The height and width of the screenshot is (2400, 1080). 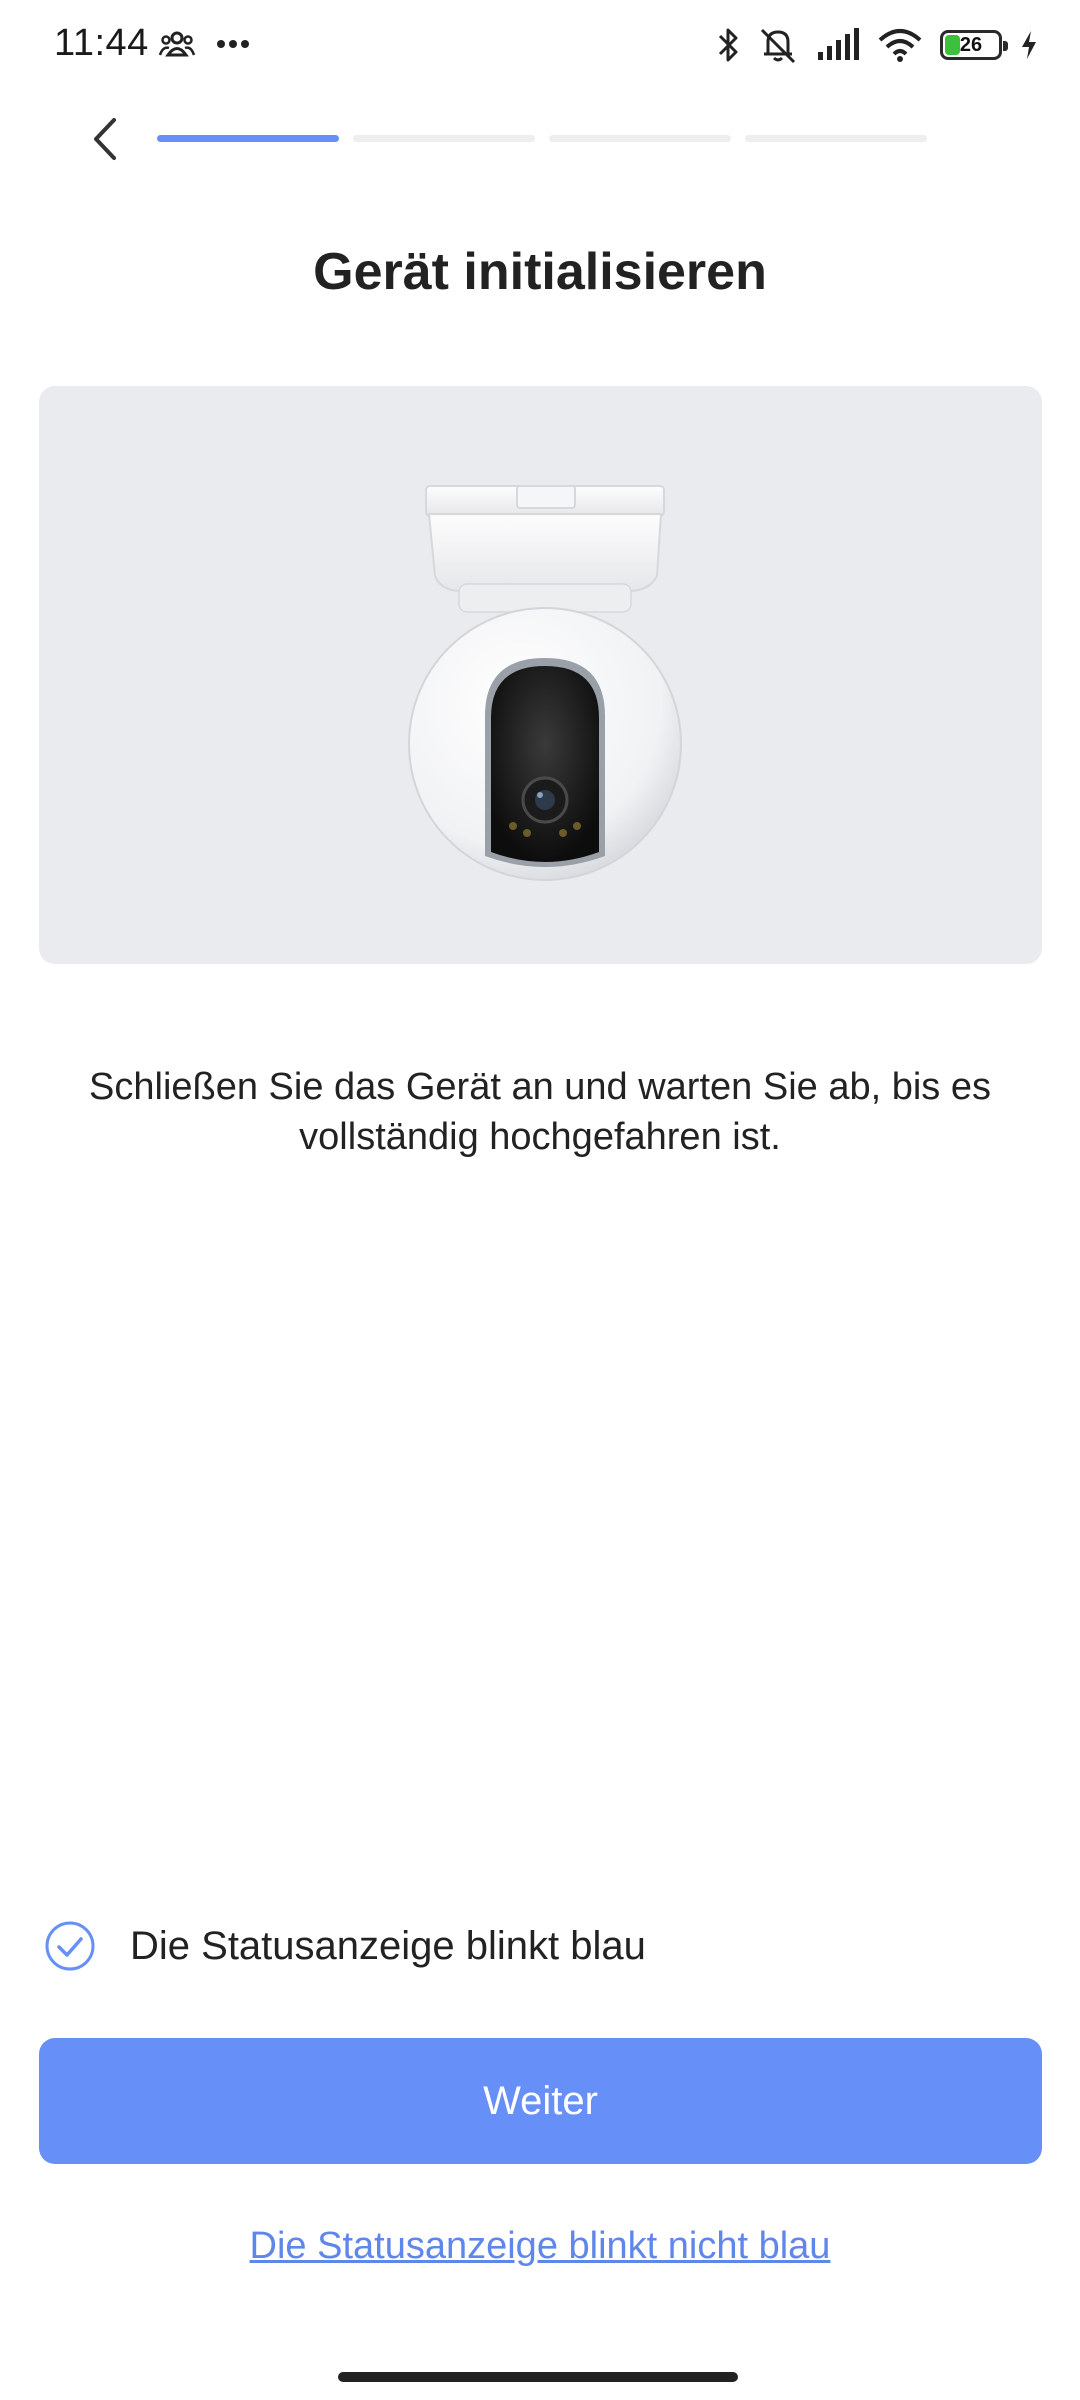 What do you see at coordinates (545, 683) in the screenshot?
I see `camera-device-image` at bounding box center [545, 683].